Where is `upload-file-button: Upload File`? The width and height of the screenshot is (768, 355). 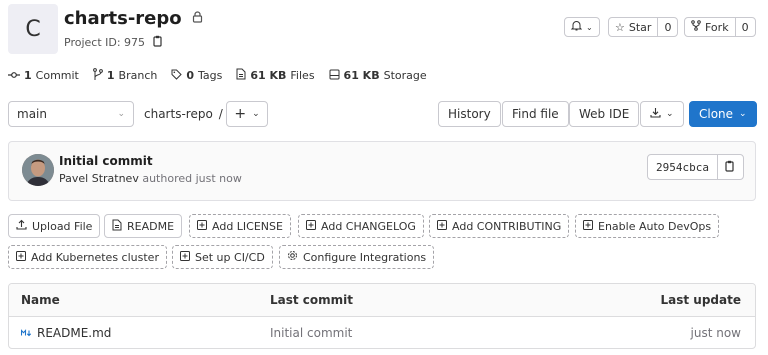
upload-file-button: Upload File is located at coordinates (54, 226).